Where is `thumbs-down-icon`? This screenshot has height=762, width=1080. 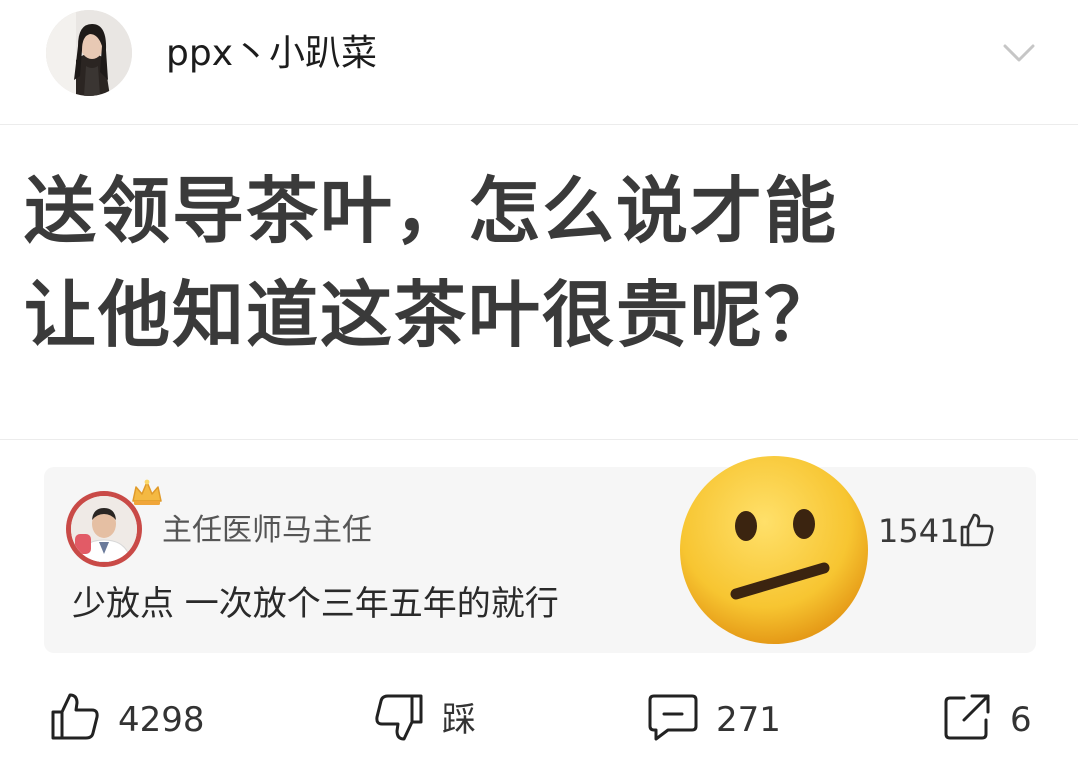
thumbs-down-icon is located at coordinates (399, 717).